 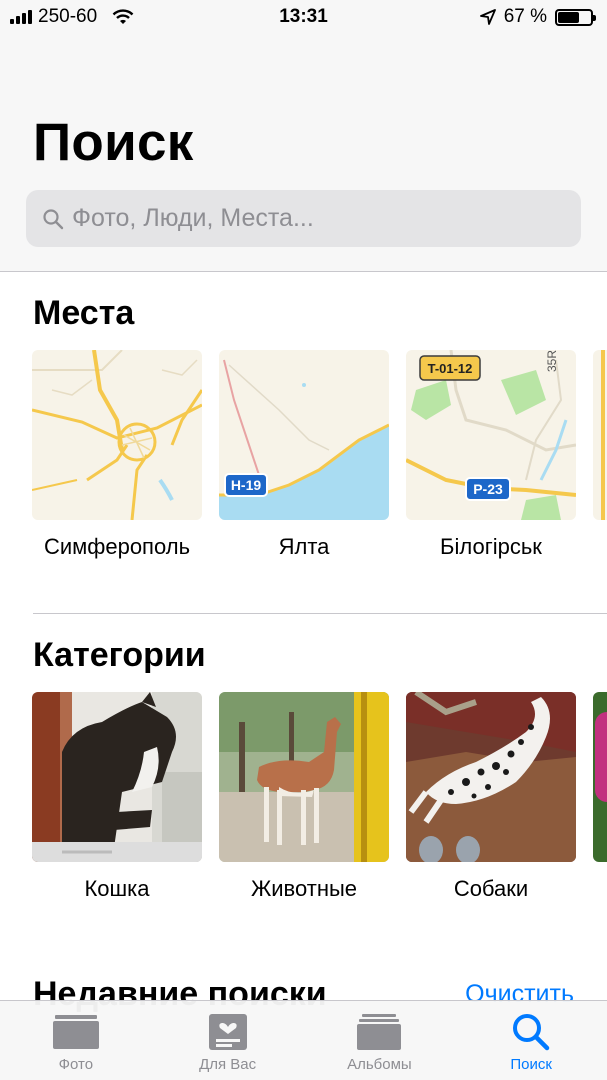 I want to click on categories-section-title: Категории, so click(x=119, y=655).